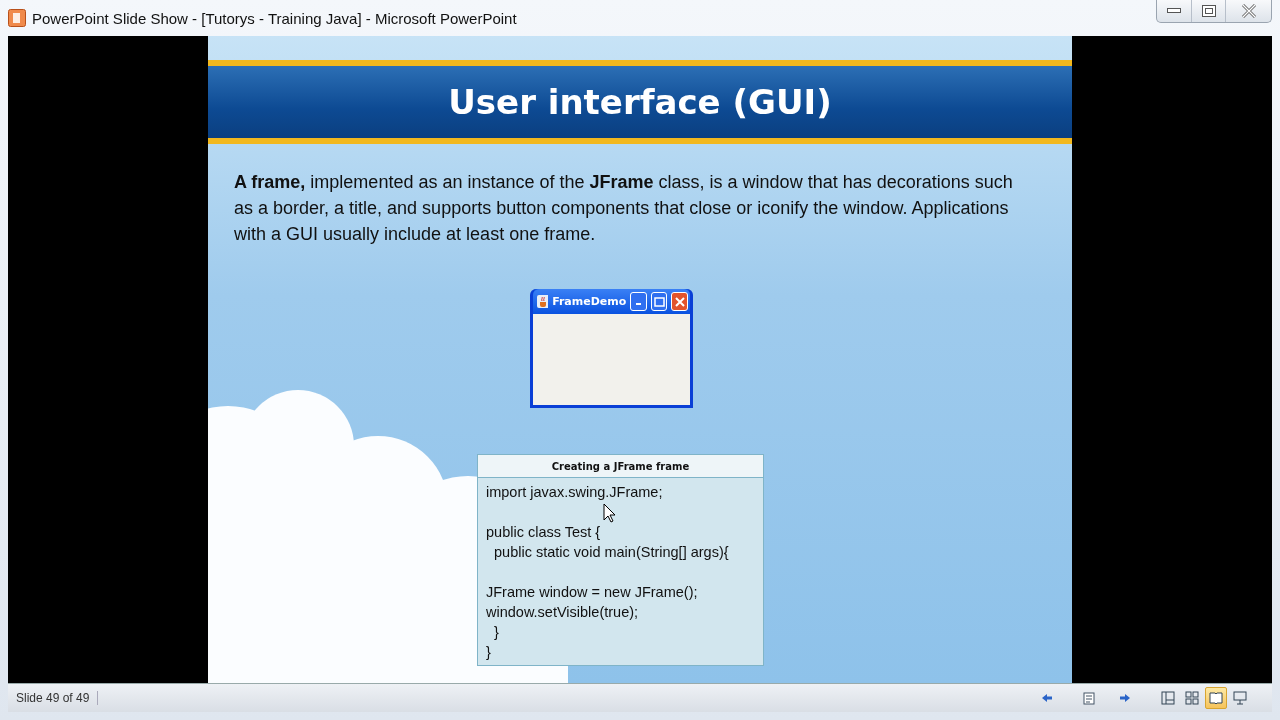  I want to click on left-arrow-icon, so click(1047, 698).